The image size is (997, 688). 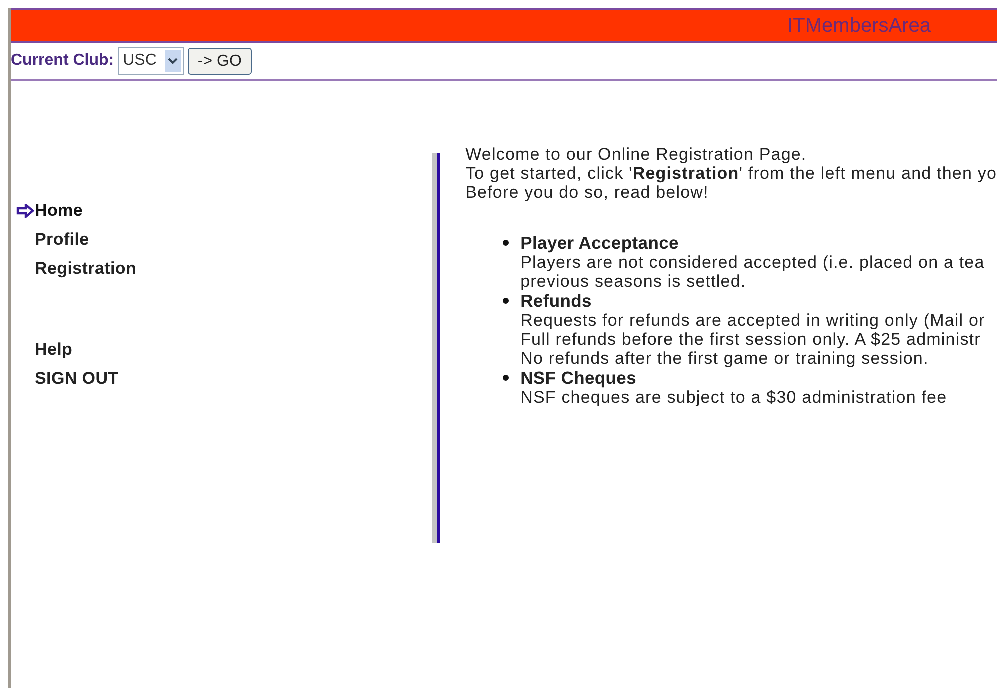 What do you see at coordinates (752, 262) in the screenshot?
I see `notice-text: Players are not considered accepted (i.e. placed on a tea` at bounding box center [752, 262].